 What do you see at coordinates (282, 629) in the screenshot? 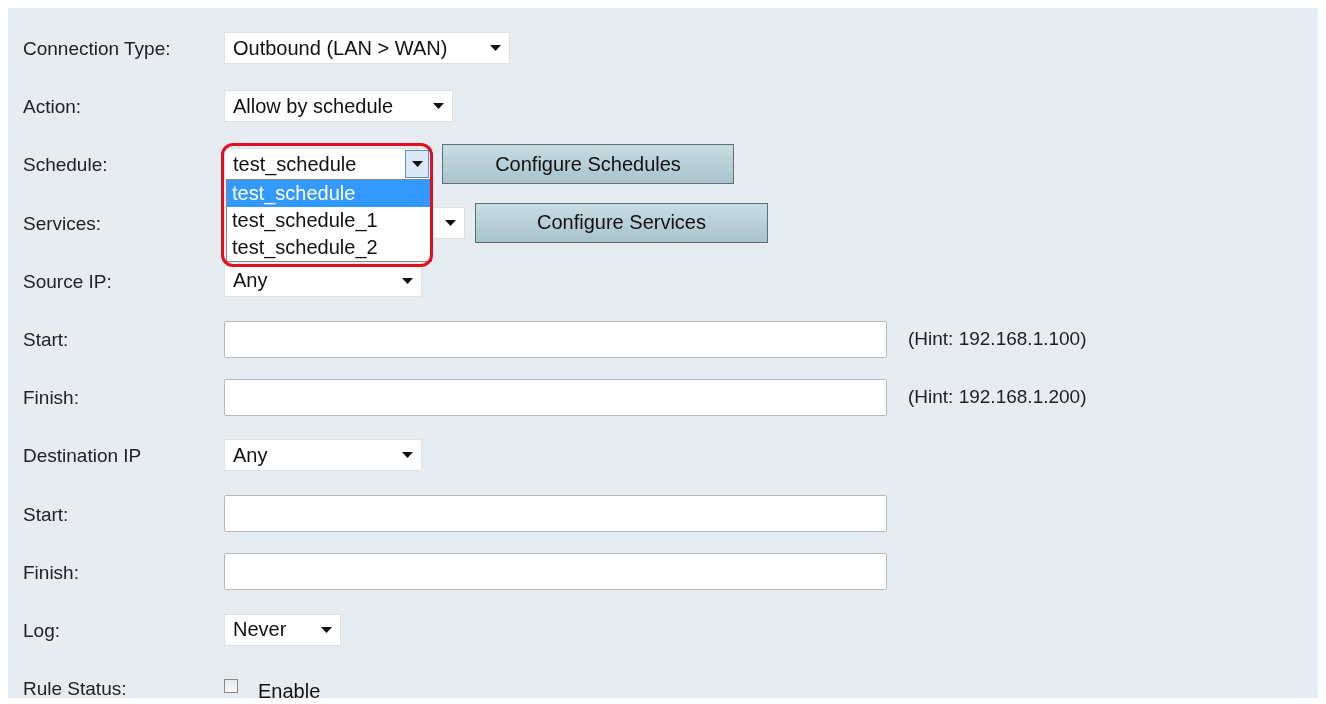
I see `dropdown-select: Never` at bounding box center [282, 629].